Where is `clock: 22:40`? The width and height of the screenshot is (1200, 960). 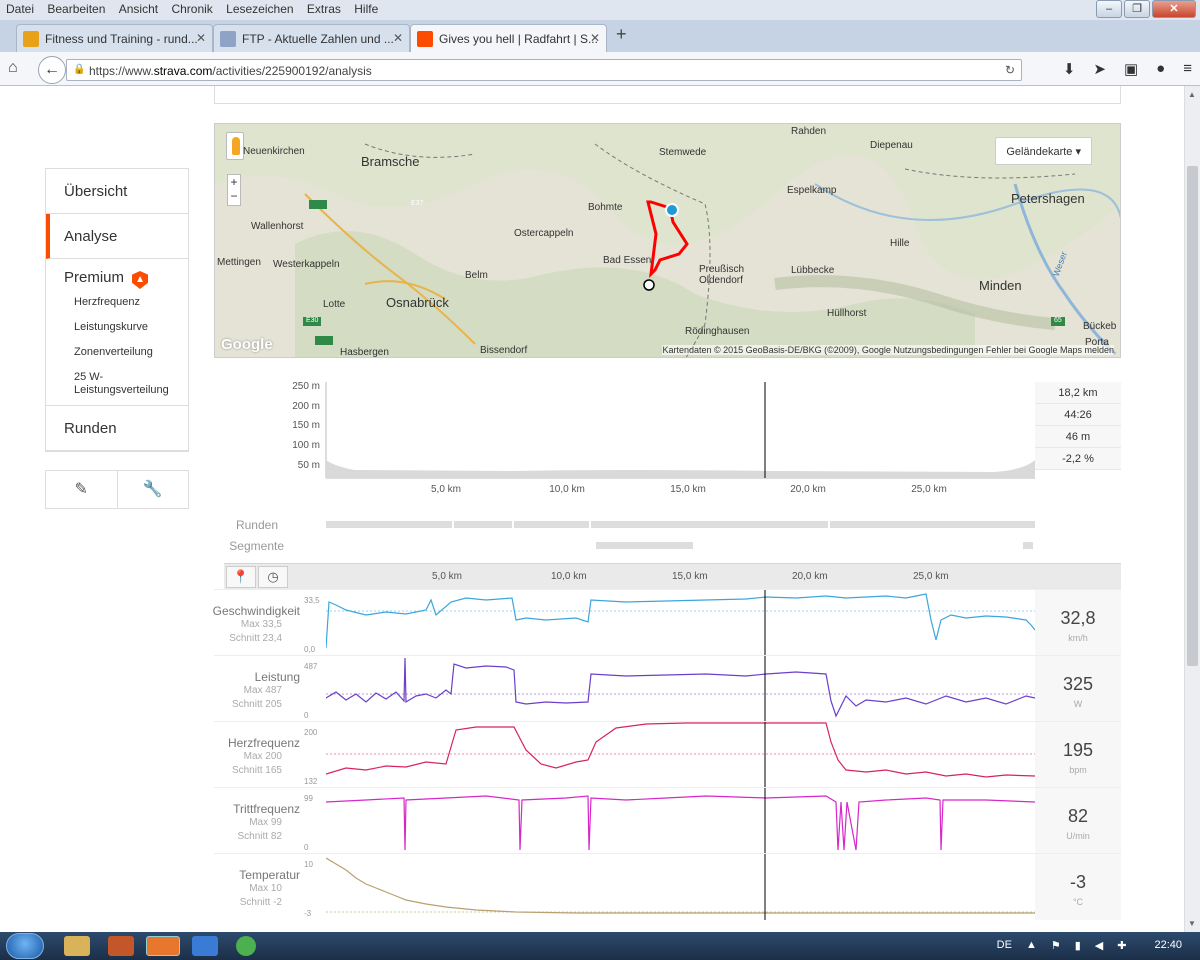
clock: 22:40 is located at coordinates (1168, 945).